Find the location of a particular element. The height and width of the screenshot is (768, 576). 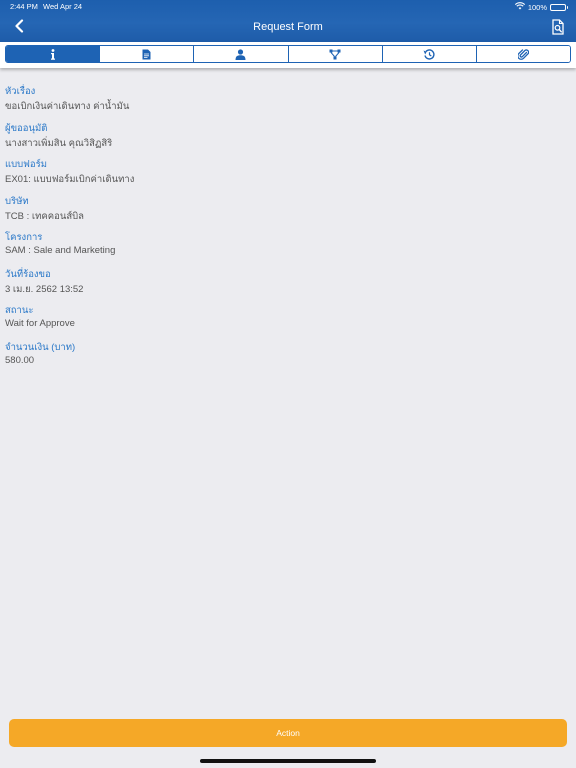

info-icon is located at coordinates (53, 54).